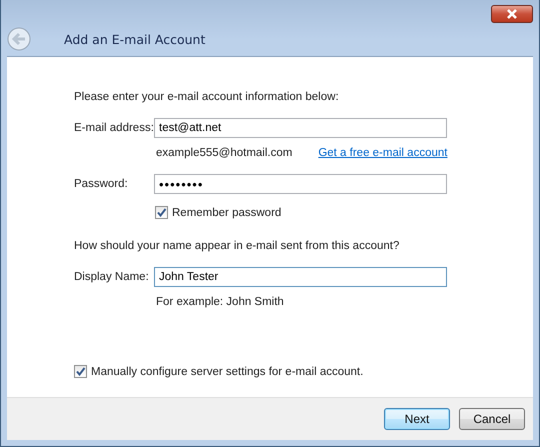 This screenshot has width=540, height=447. What do you see at coordinates (300, 277) in the screenshot?
I see `display-name-field: John Tester` at bounding box center [300, 277].